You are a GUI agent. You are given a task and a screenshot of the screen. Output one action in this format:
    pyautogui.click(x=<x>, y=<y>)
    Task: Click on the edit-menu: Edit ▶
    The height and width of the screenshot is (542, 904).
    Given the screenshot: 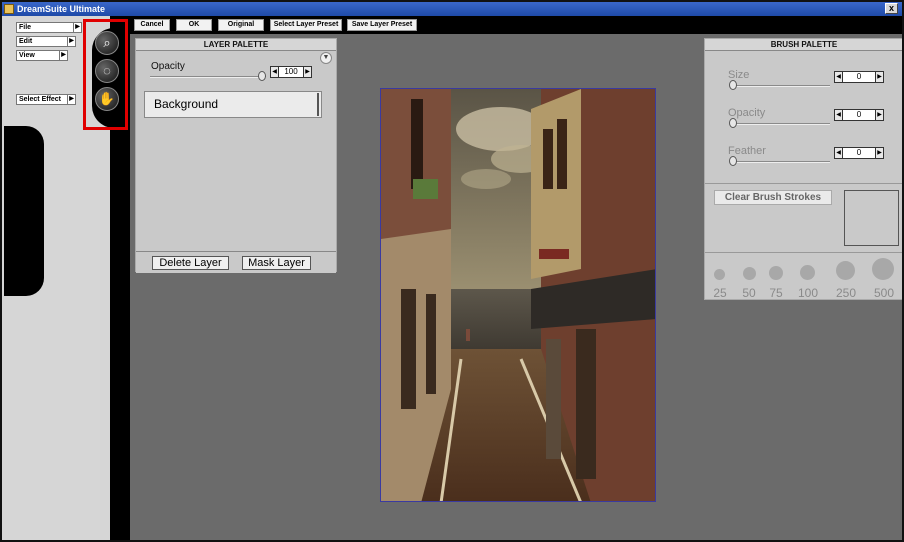 What is the action you would take?
    pyautogui.click(x=46, y=41)
    